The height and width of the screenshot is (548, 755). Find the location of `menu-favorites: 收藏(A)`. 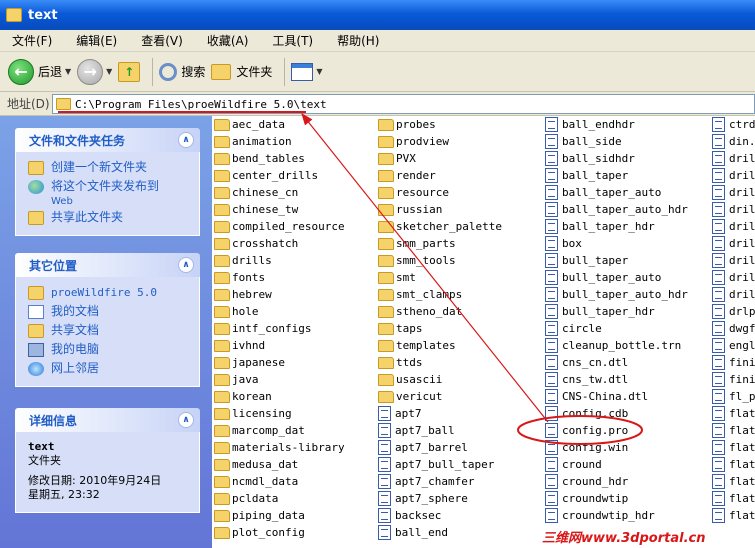

menu-favorites: 收藏(A) is located at coordinates (228, 40).